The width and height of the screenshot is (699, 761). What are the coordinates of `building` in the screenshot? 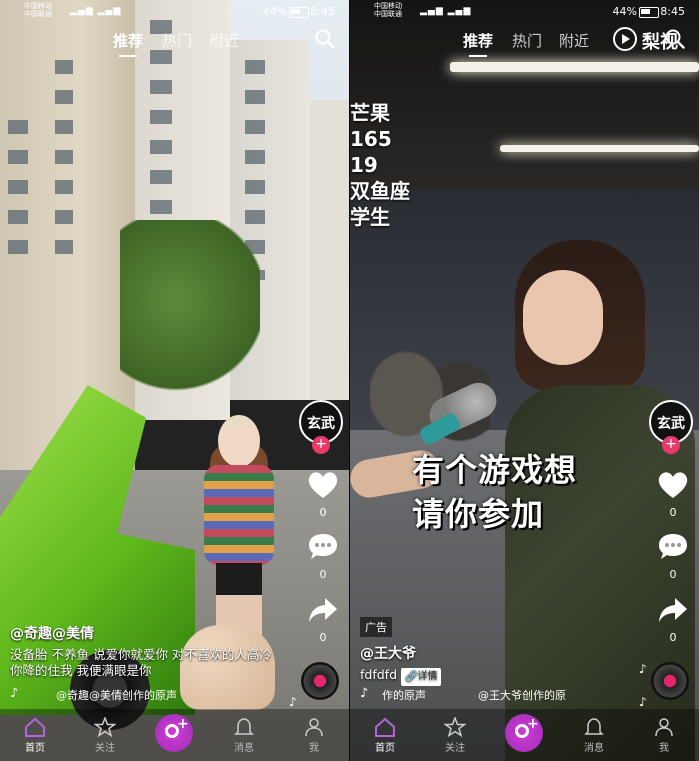 It's located at (329, 250).